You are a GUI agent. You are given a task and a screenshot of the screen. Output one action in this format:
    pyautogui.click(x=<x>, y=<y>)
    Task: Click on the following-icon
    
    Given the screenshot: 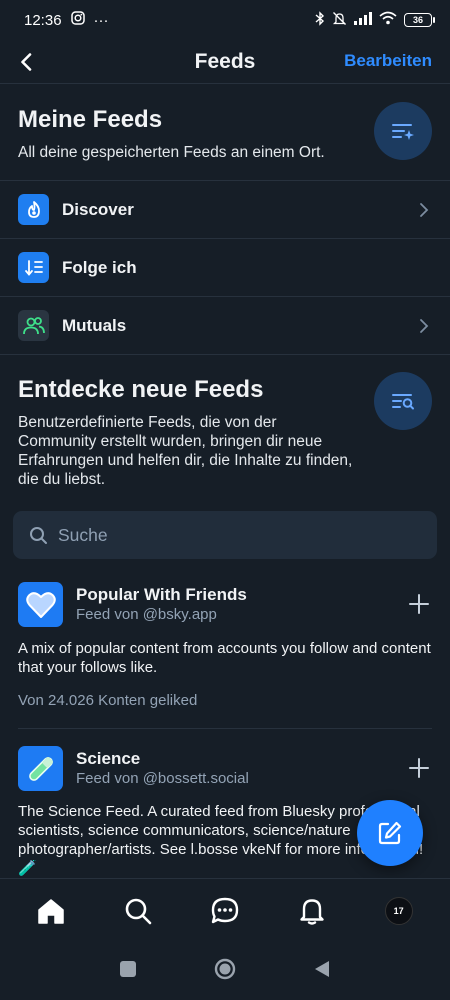 What is the action you would take?
    pyautogui.click(x=33, y=267)
    